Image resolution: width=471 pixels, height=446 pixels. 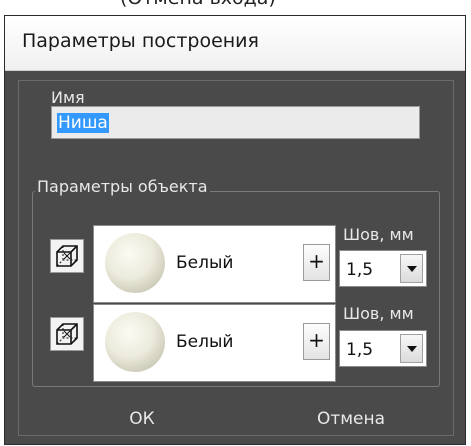 What do you see at coordinates (140, 41) in the screenshot?
I see `dialog-title: Параметры построения` at bounding box center [140, 41].